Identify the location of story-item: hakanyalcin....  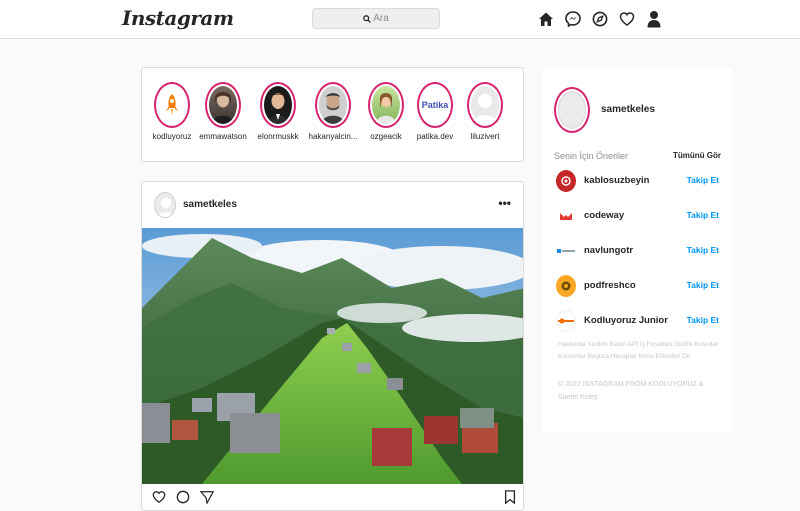
(333, 111).